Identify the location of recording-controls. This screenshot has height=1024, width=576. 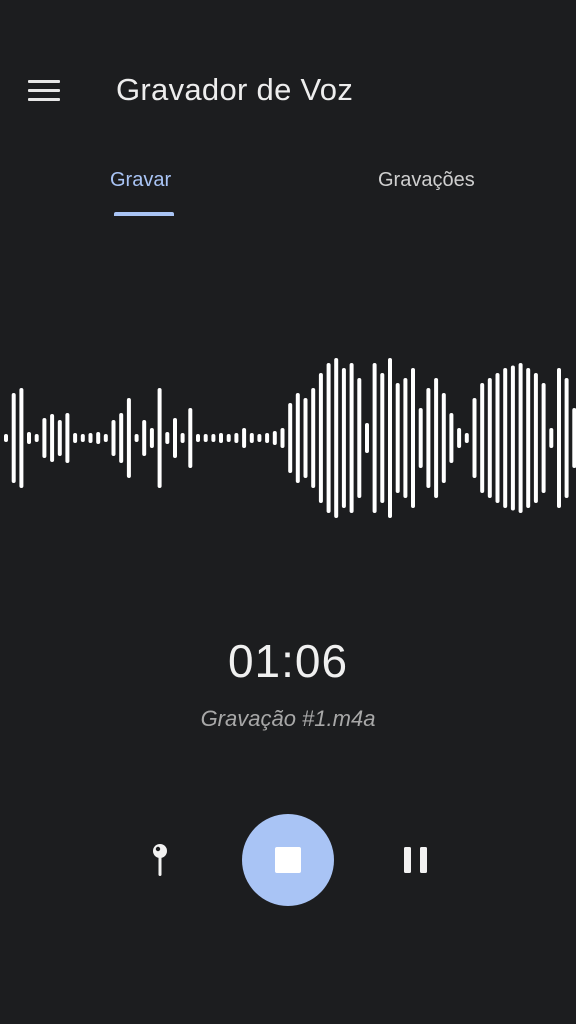
(288, 860).